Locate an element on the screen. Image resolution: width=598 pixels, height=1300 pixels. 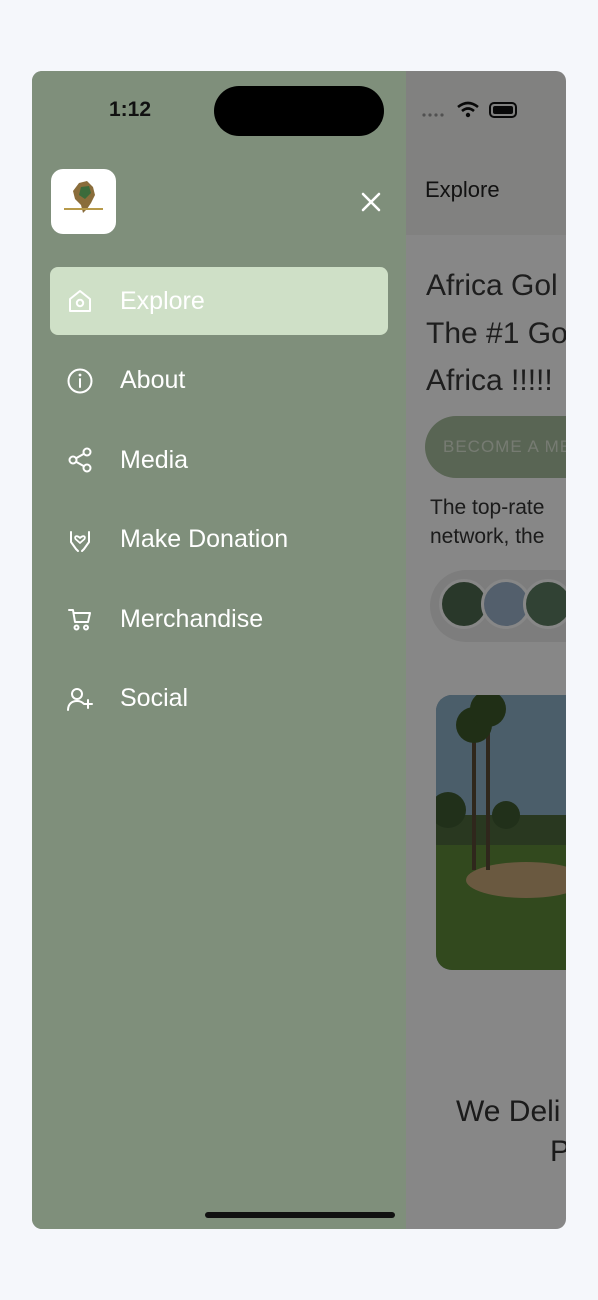
drawer-item-label: Merchandise is located at coordinates (192, 618).